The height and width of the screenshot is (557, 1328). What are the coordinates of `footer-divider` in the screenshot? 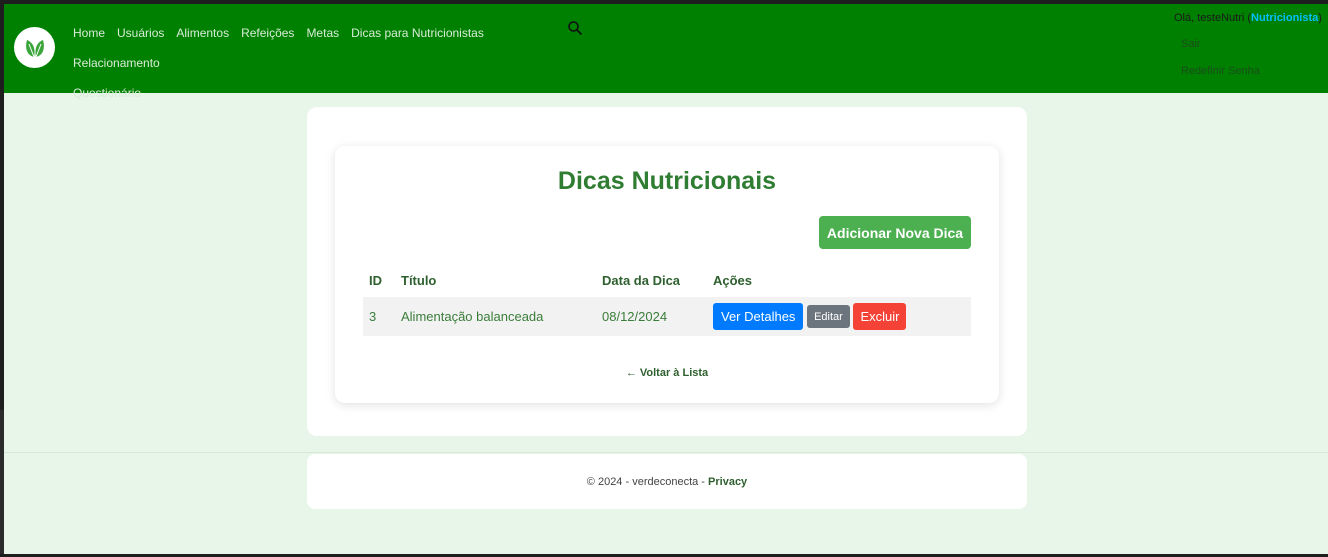 It's located at (666, 452).